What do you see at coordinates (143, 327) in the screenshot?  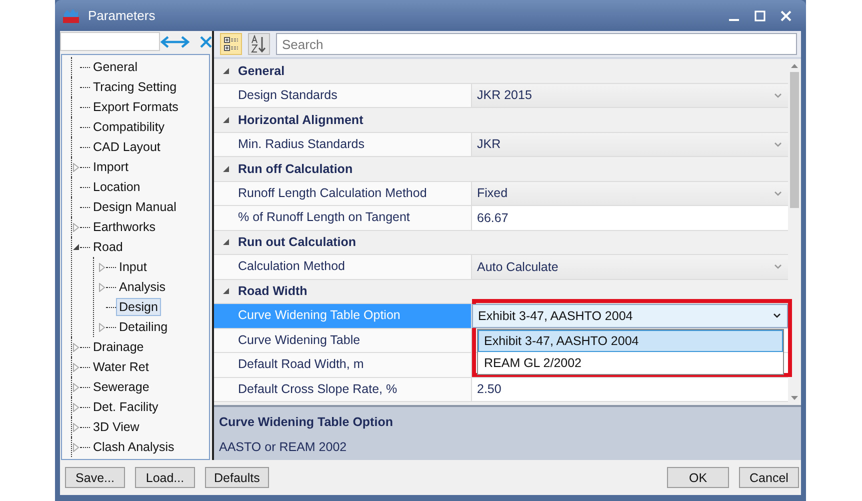 I see `tree-item: Detailing` at bounding box center [143, 327].